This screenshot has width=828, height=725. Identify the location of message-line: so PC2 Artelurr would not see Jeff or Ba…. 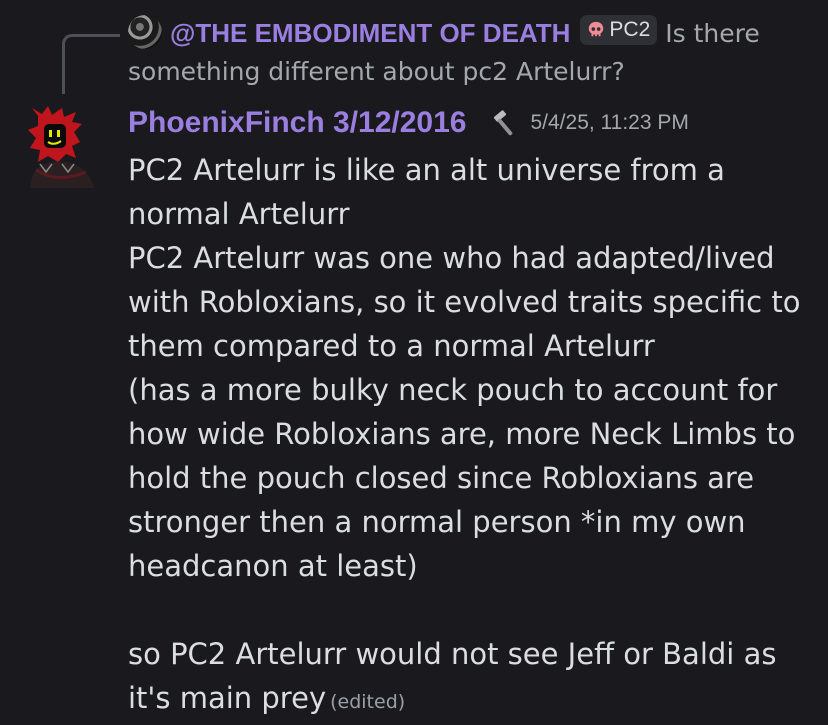
(452, 676).